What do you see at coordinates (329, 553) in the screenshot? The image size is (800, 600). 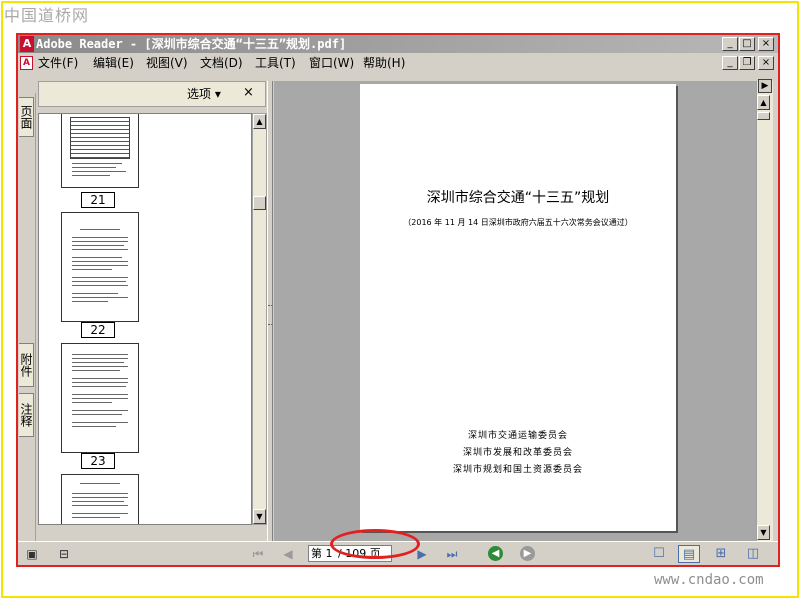 I see `current-page: 1` at bounding box center [329, 553].